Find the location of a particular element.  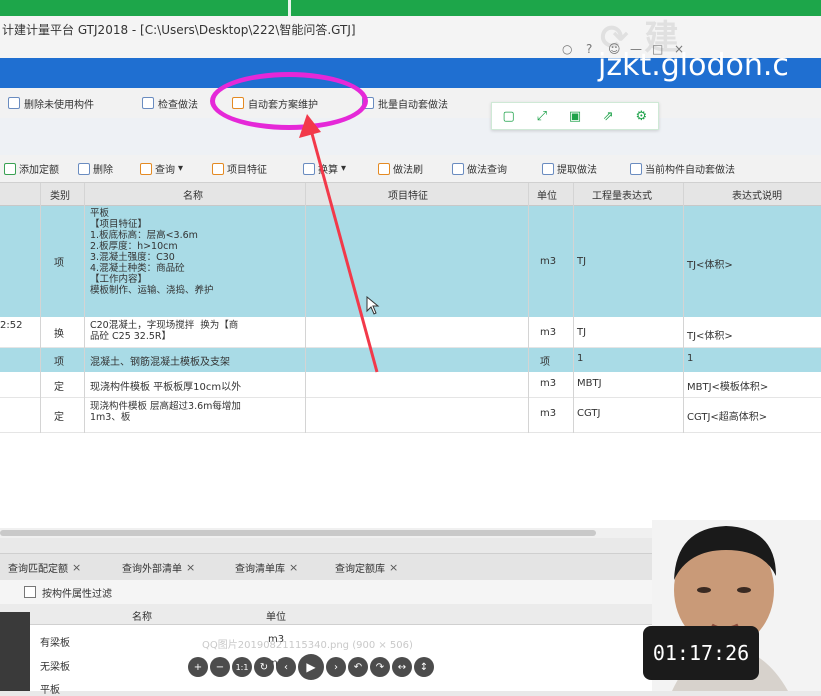

delete-label: 删除 is located at coordinates (103, 170).